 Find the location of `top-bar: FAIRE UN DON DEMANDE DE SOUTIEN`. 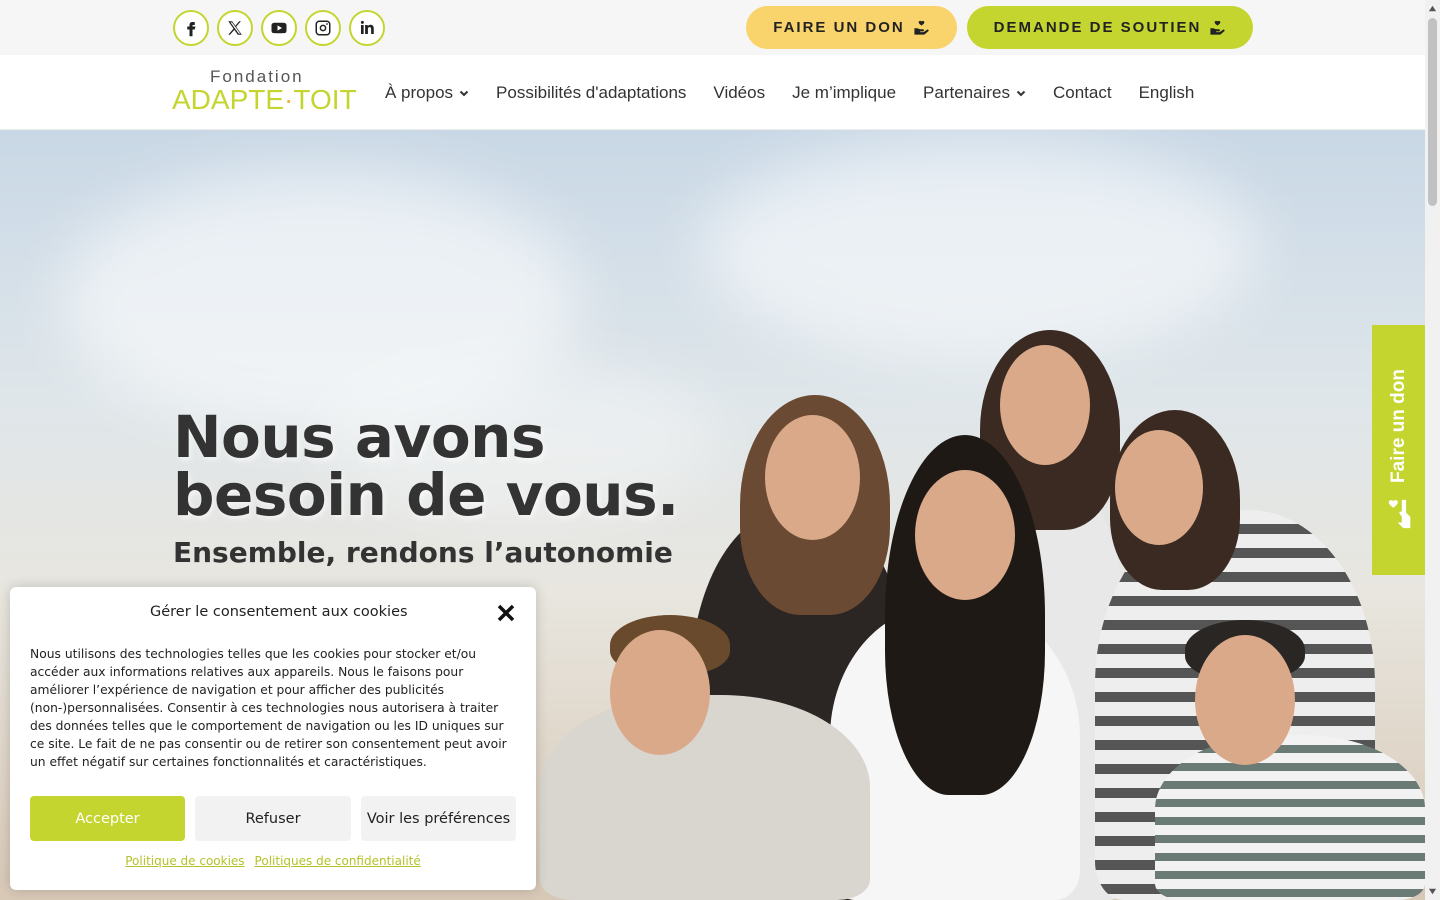

top-bar: FAIRE UN DON DEMANDE DE SOUTIEN is located at coordinates (712, 27).